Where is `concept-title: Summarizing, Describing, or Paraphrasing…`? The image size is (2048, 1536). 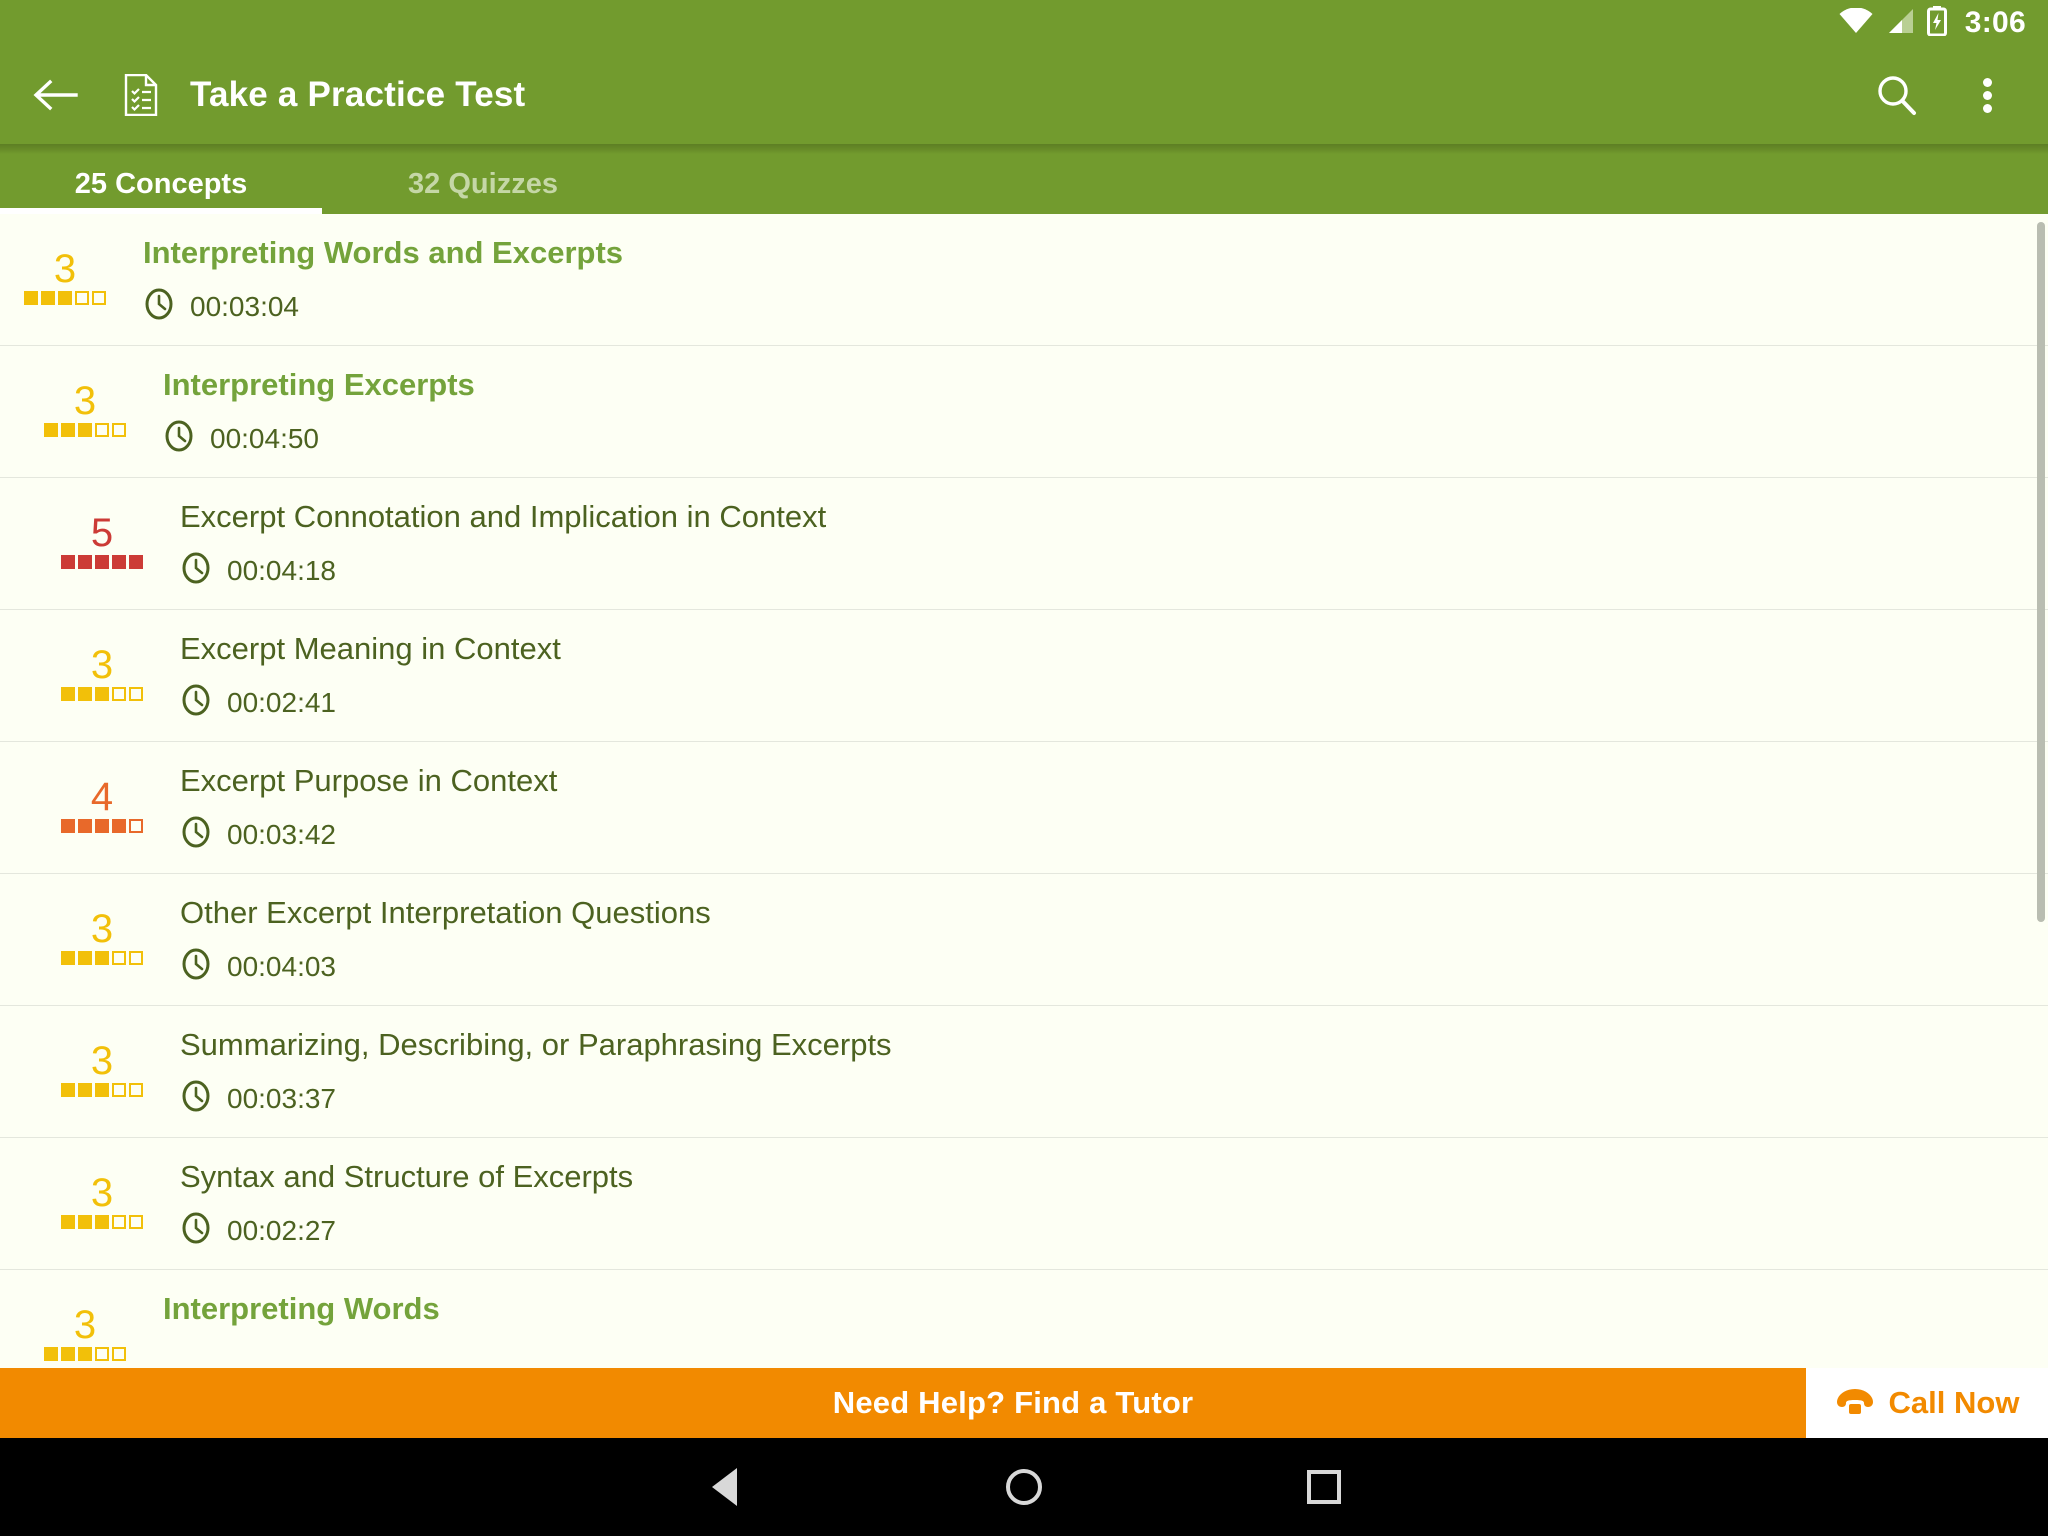 concept-title: Summarizing, Describing, or Paraphrasing… is located at coordinates (536, 1044).